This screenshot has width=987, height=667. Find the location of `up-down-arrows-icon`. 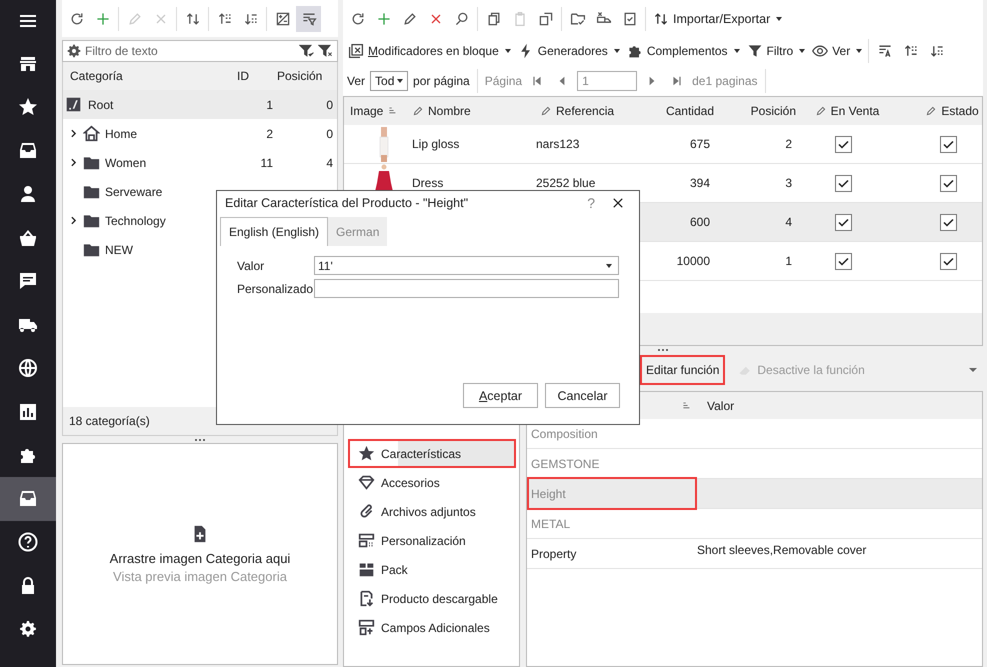

up-down-arrows-icon is located at coordinates (192, 18).